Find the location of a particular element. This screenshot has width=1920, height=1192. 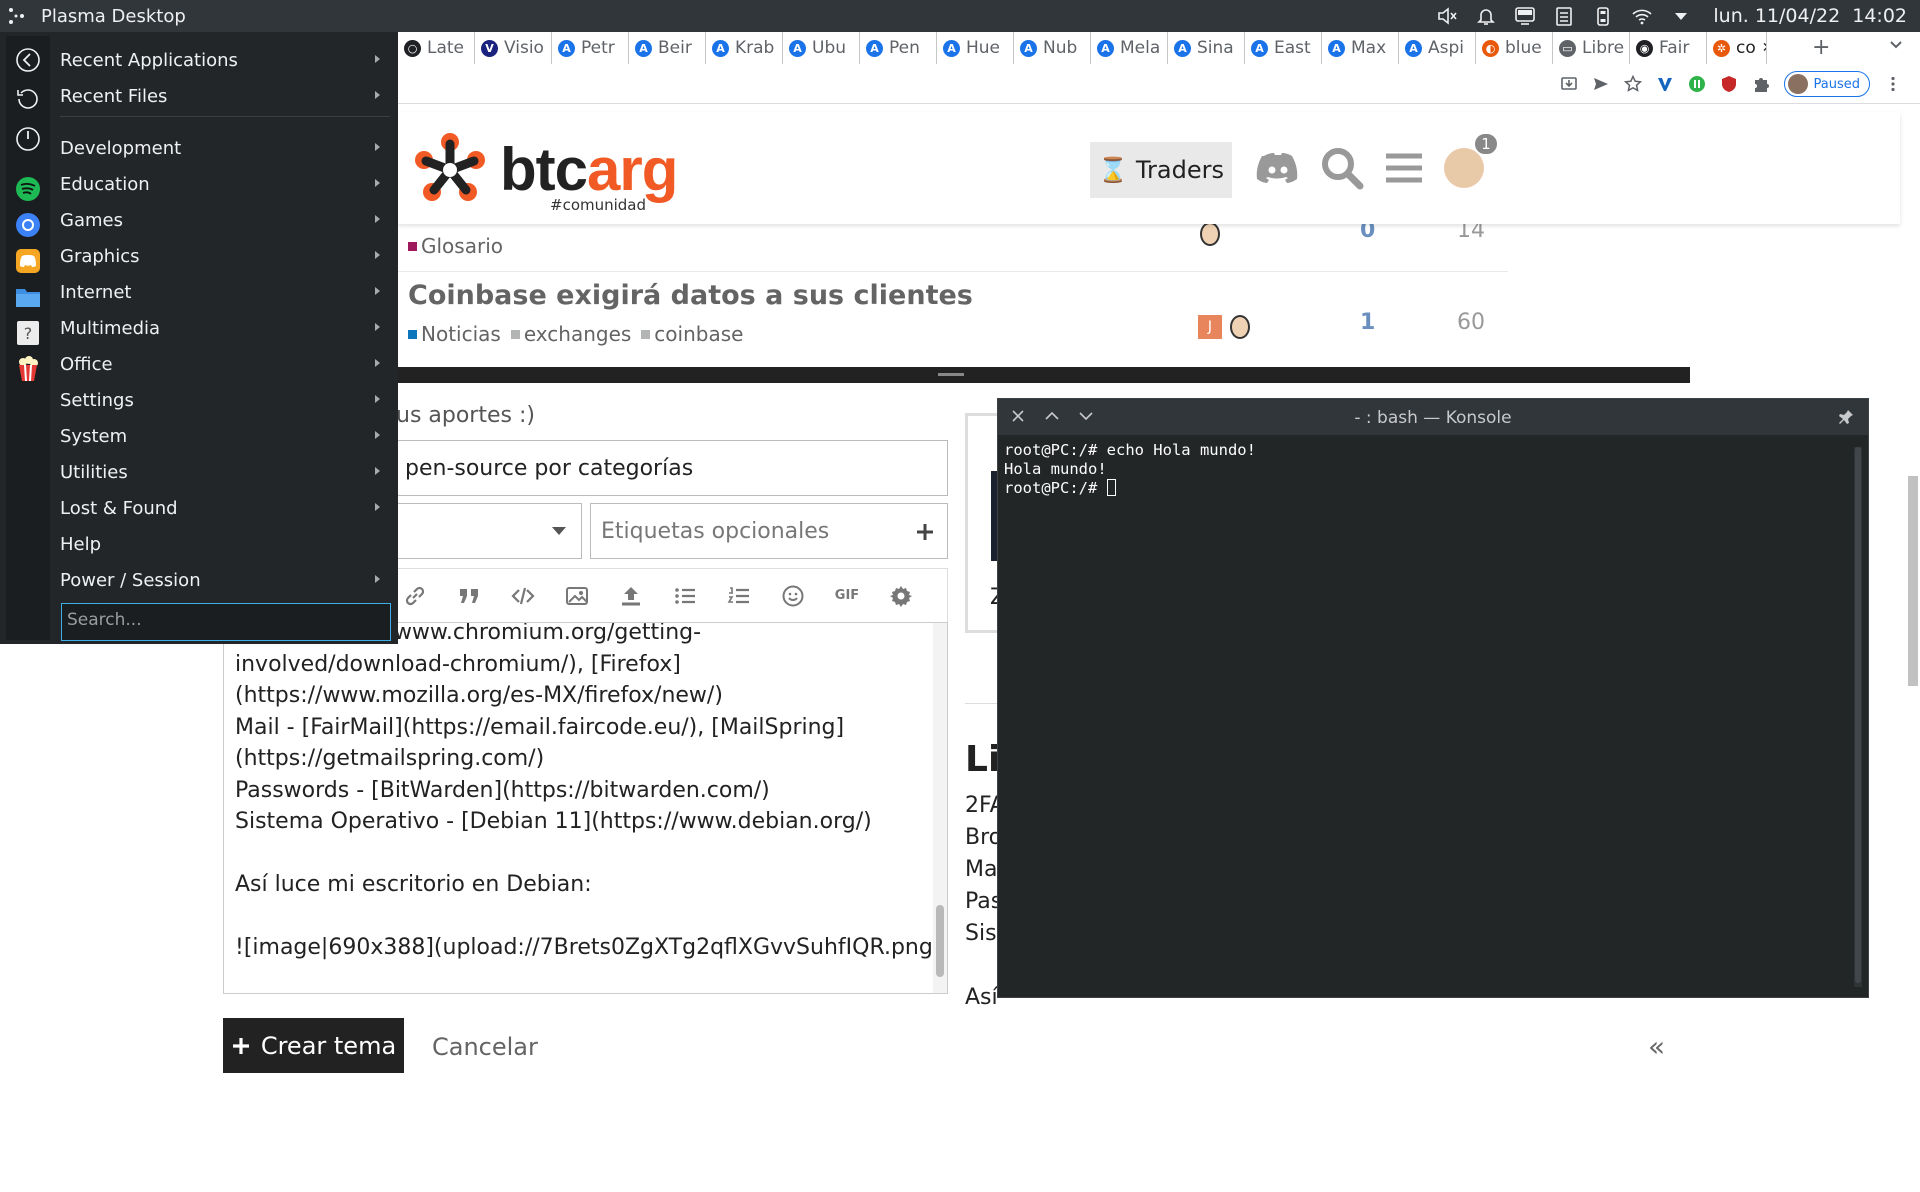

close-tab-icon: ✕ is located at coordinates (1764, 48).